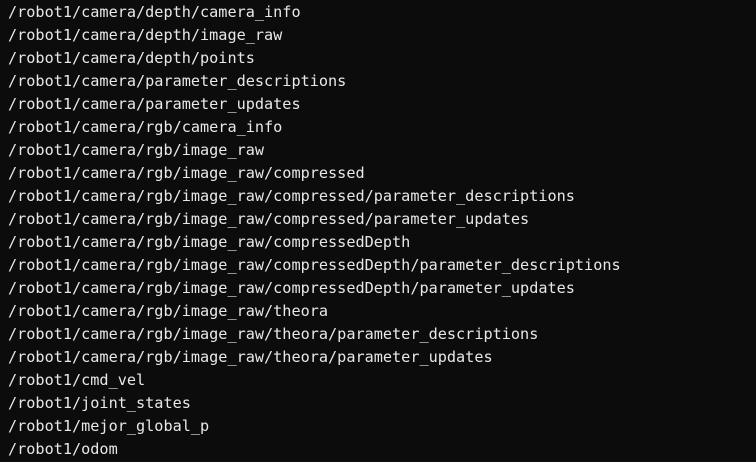 The height and width of the screenshot is (462, 756). Describe the element at coordinates (168, 311) in the screenshot. I see `topic-line: /robot1/camera/rgb/image_raw/theora` at that location.